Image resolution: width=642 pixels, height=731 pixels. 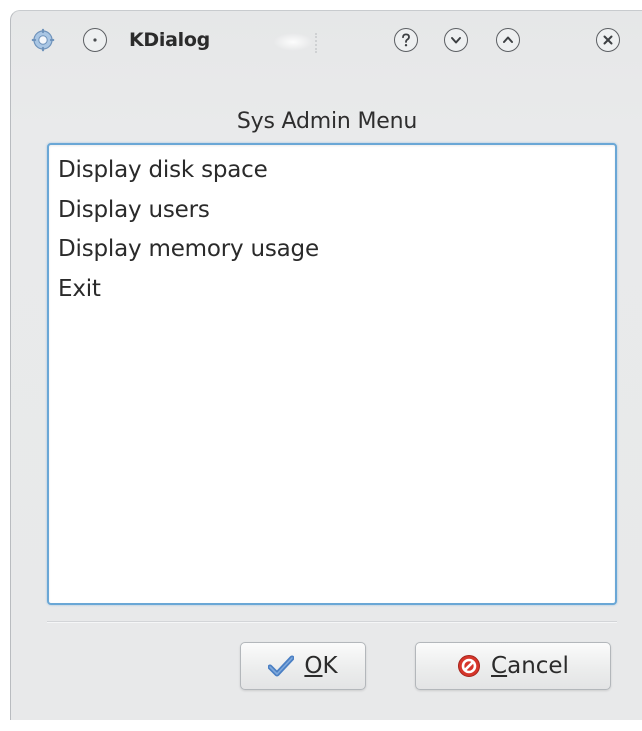 I want to click on title-glow, so click(x=293, y=42).